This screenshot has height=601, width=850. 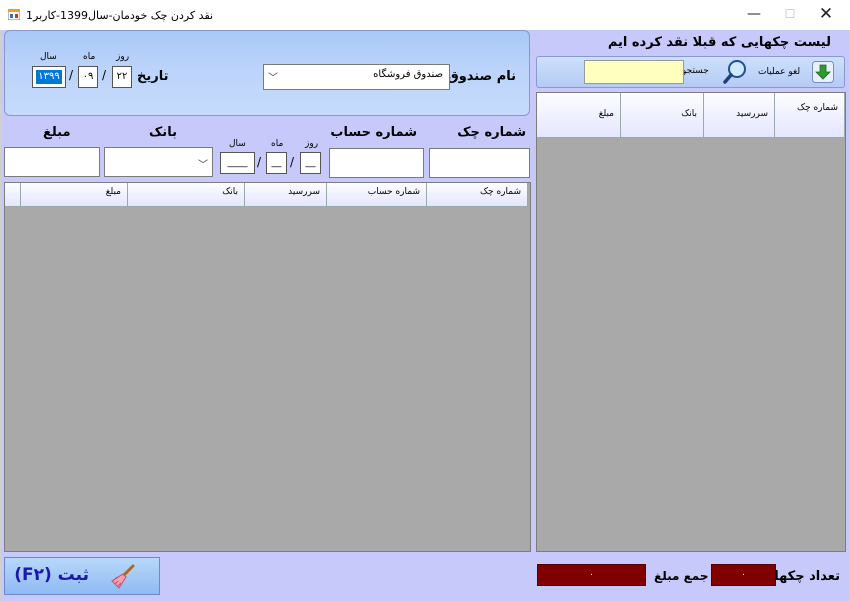 What do you see at coordinates (51, 575) in the screenshot?
I see `save-button-label: ثبت (F۲)` at bounding box center [51, 575].